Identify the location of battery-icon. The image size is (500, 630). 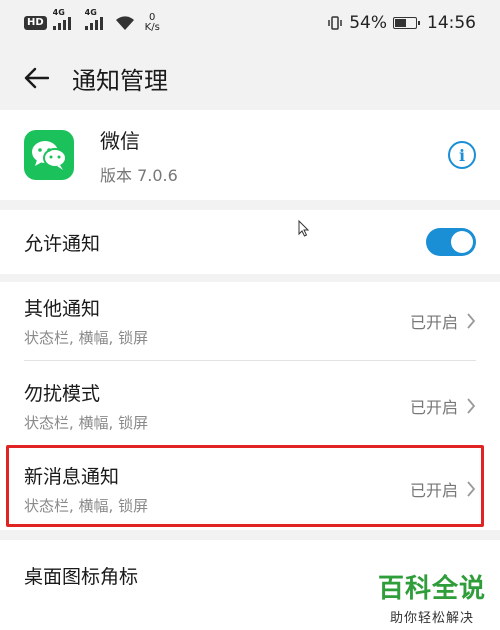
(406, 23).